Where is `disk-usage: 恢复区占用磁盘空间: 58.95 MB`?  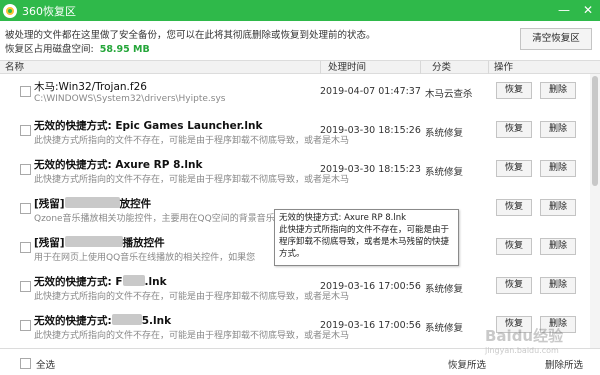 disk-usage: 恢复区占用磁盘空间: 58.95 MB is located at coordinates (77, 48).